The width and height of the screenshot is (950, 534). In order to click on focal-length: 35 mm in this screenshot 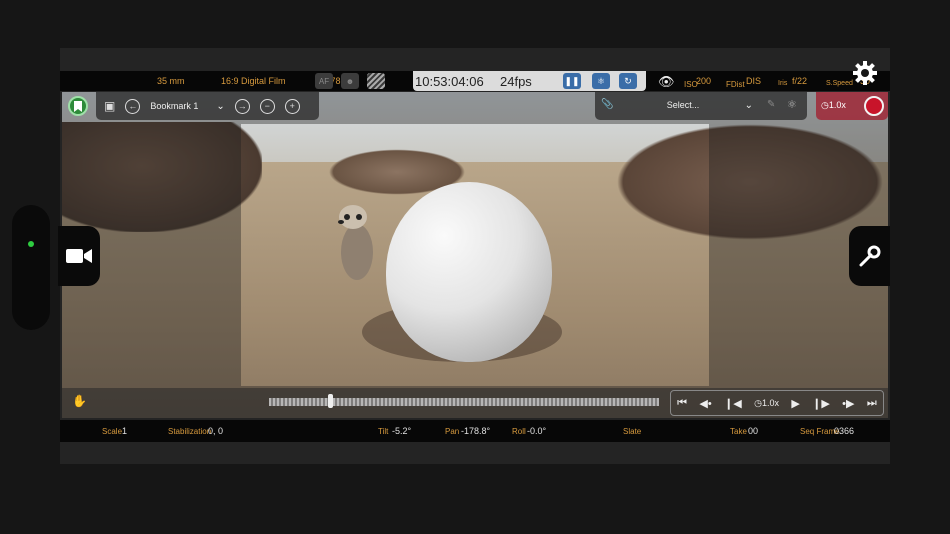, I will do `click(171, 81)`.